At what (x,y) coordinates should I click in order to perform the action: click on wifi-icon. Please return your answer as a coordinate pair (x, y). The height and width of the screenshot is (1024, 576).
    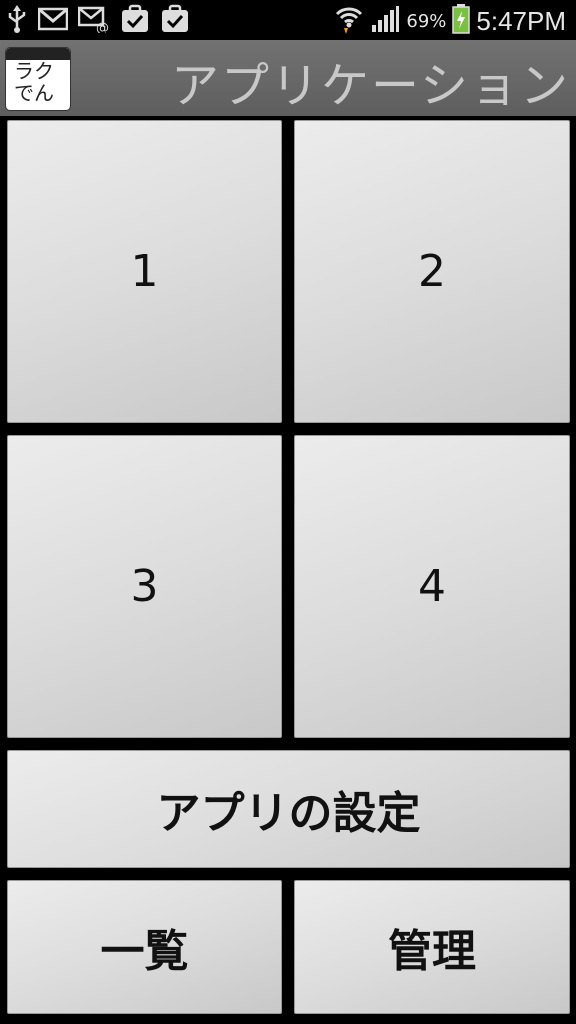
    Looking at the image, I should click on (349, 21).